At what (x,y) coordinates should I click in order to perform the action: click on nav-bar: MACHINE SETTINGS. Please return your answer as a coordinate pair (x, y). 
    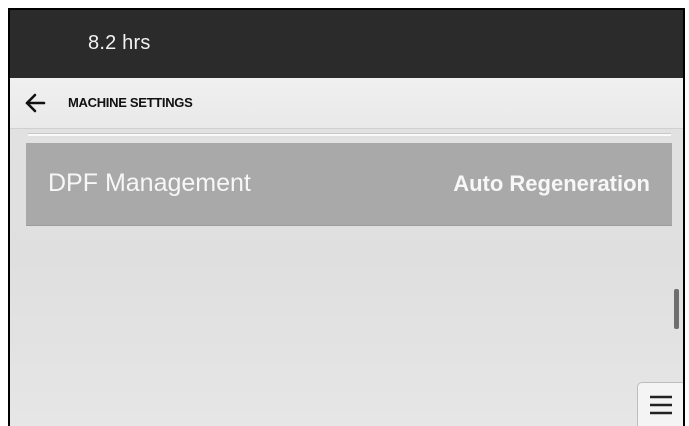
    Looking at the image, I should click on (346, 103).